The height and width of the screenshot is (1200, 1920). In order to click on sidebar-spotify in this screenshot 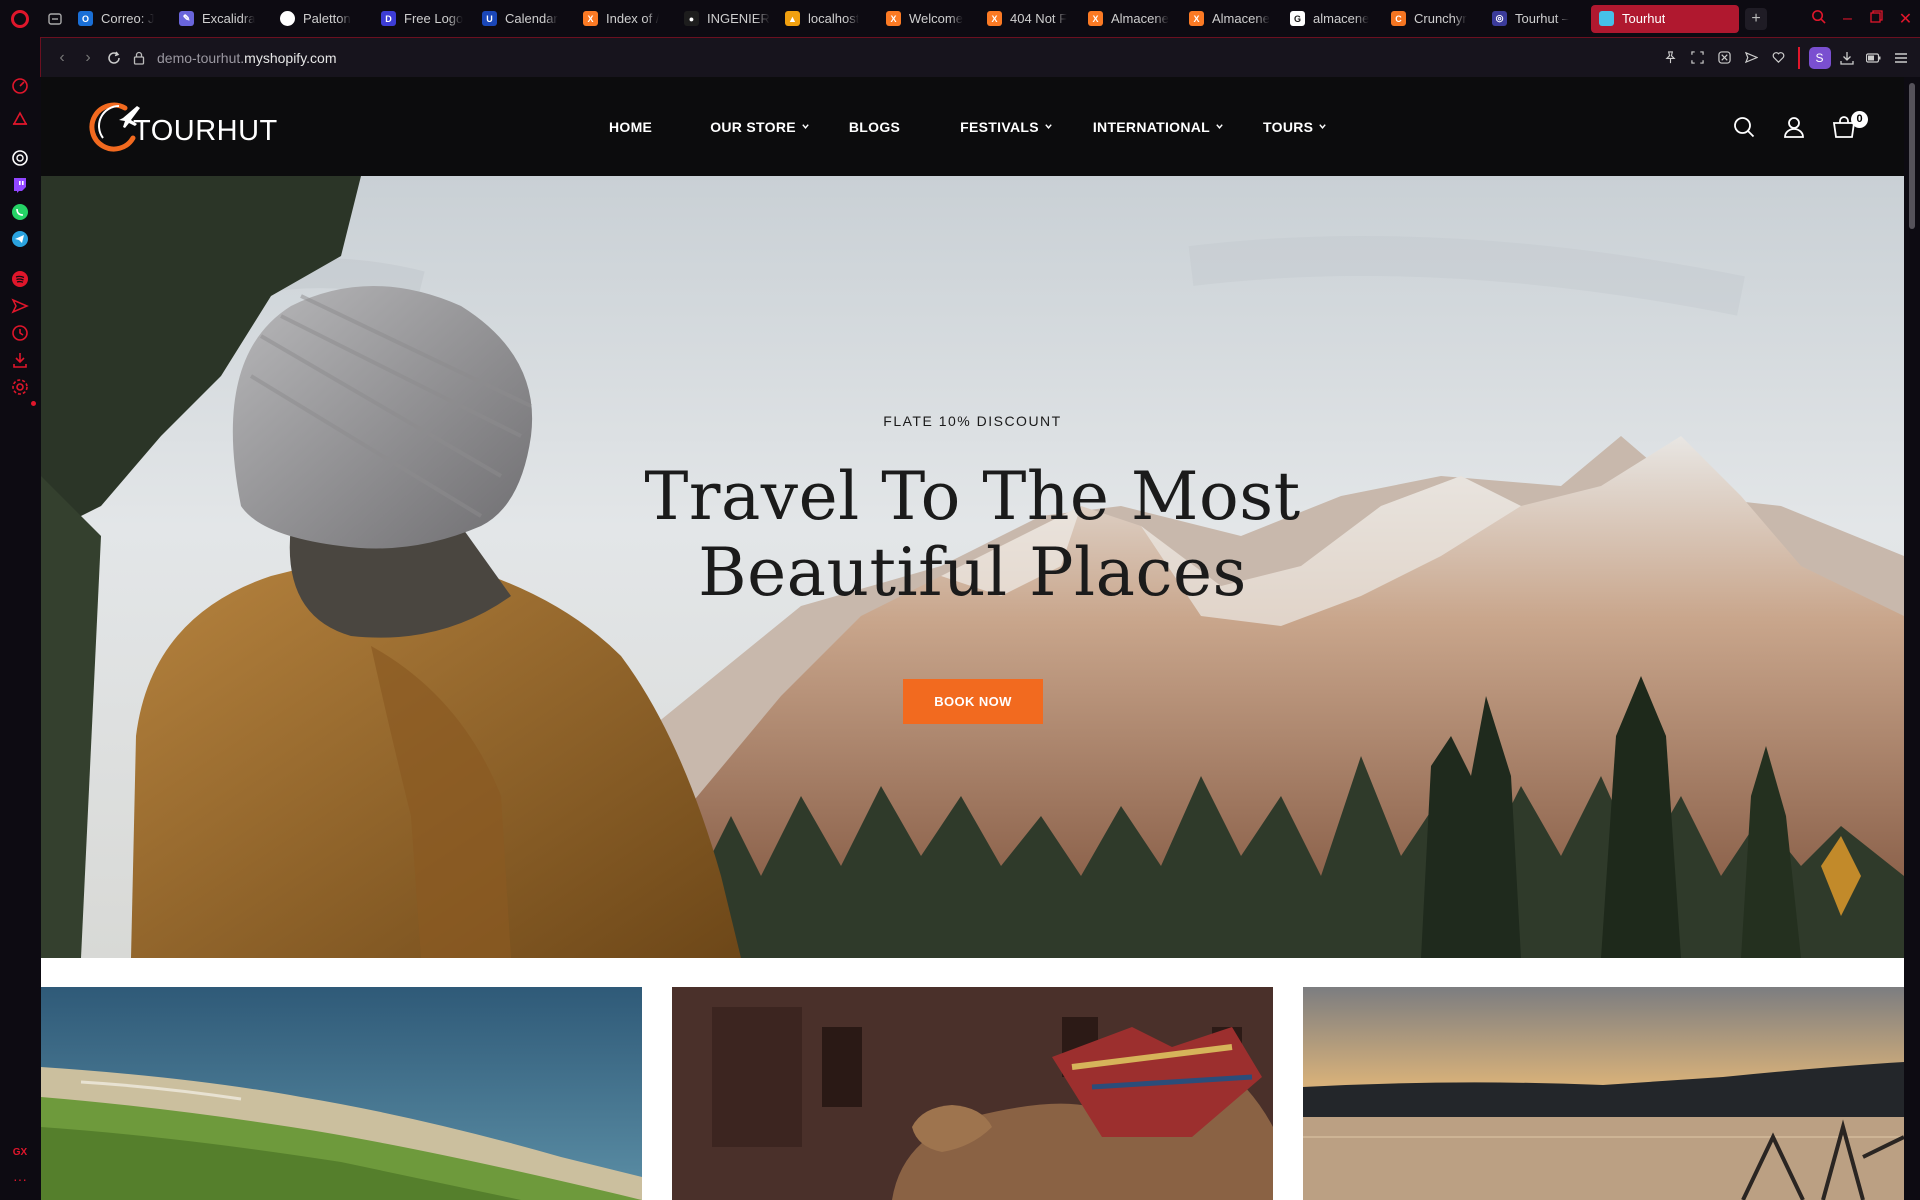, I will do `click(20, 279)`.